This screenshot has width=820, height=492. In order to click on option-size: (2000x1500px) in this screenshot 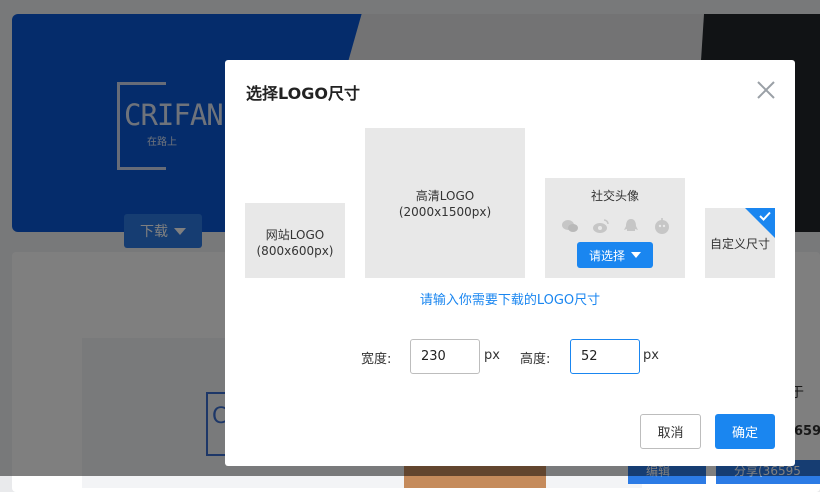, I will do `click(445, 212)`.